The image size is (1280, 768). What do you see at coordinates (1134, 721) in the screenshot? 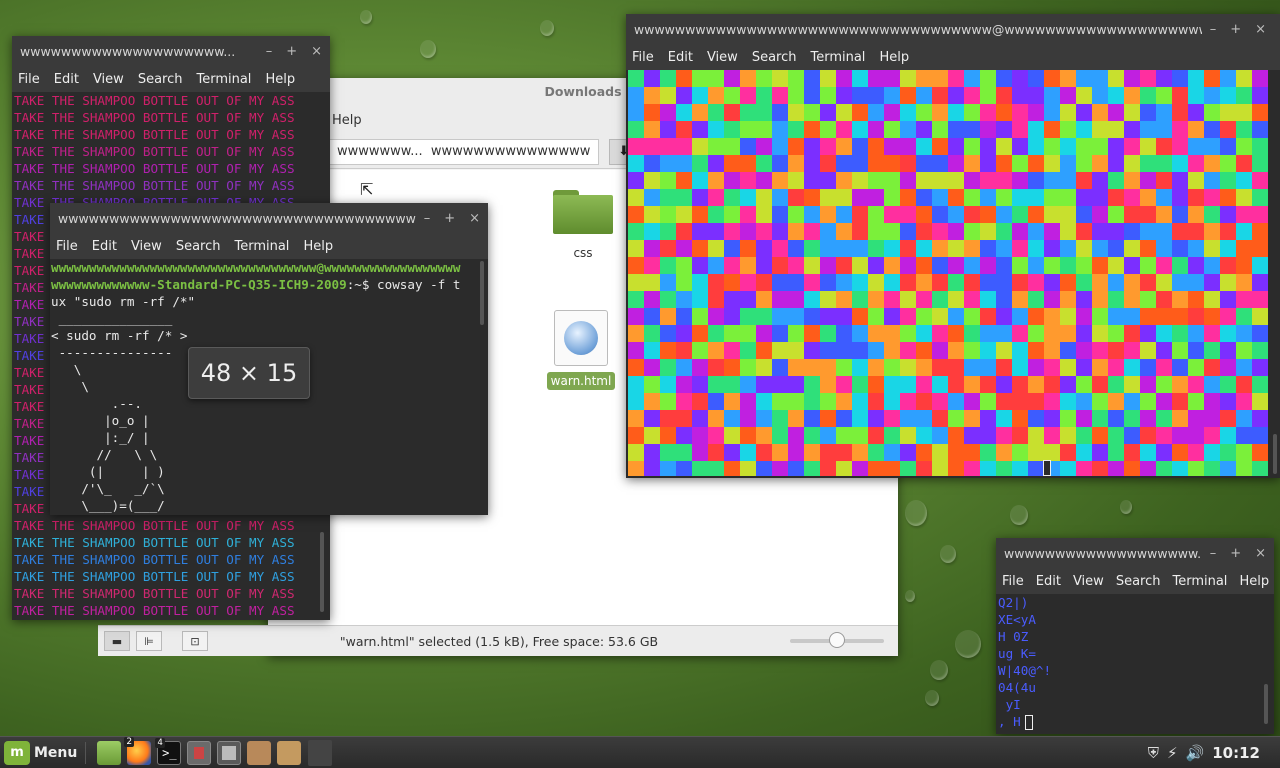
I see `terminal-line: , H` at bounding box center [1134, 721].